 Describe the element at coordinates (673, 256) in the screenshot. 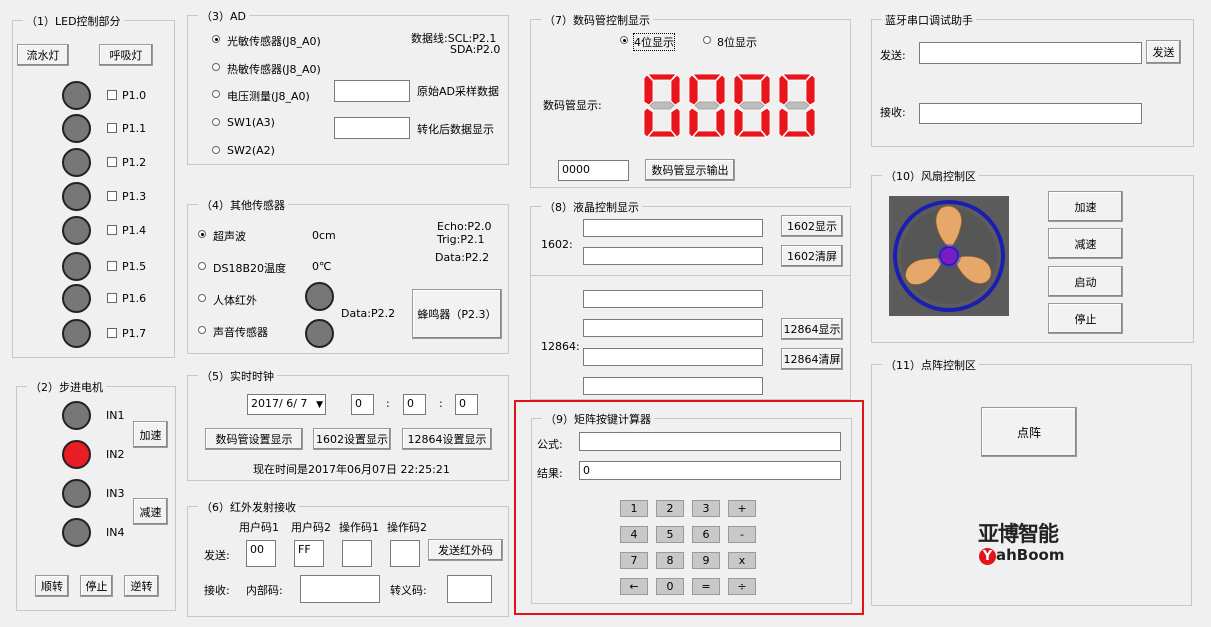

I see `lcd-1602-line2` at that location.